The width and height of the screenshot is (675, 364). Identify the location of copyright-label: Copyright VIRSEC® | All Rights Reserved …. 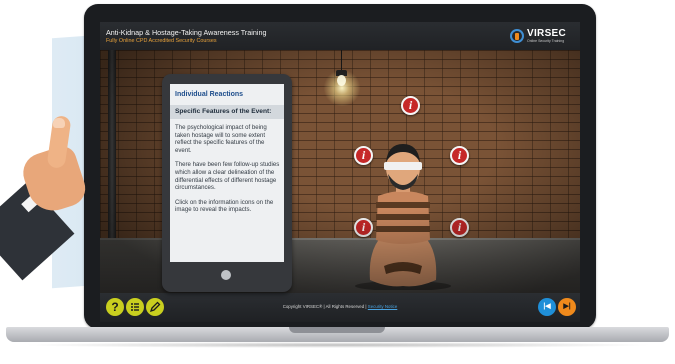
(325, 306).